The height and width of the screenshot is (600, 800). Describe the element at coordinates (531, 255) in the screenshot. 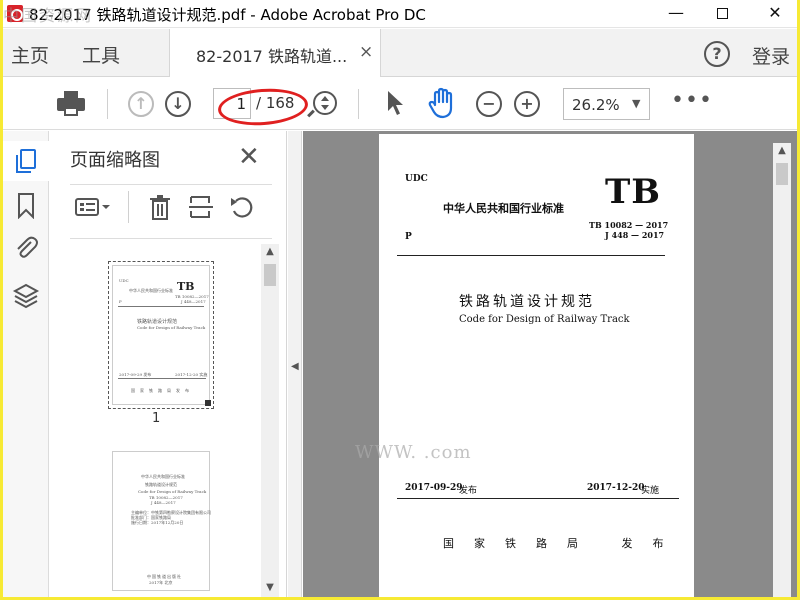

I see `page-rule-top` at that location.